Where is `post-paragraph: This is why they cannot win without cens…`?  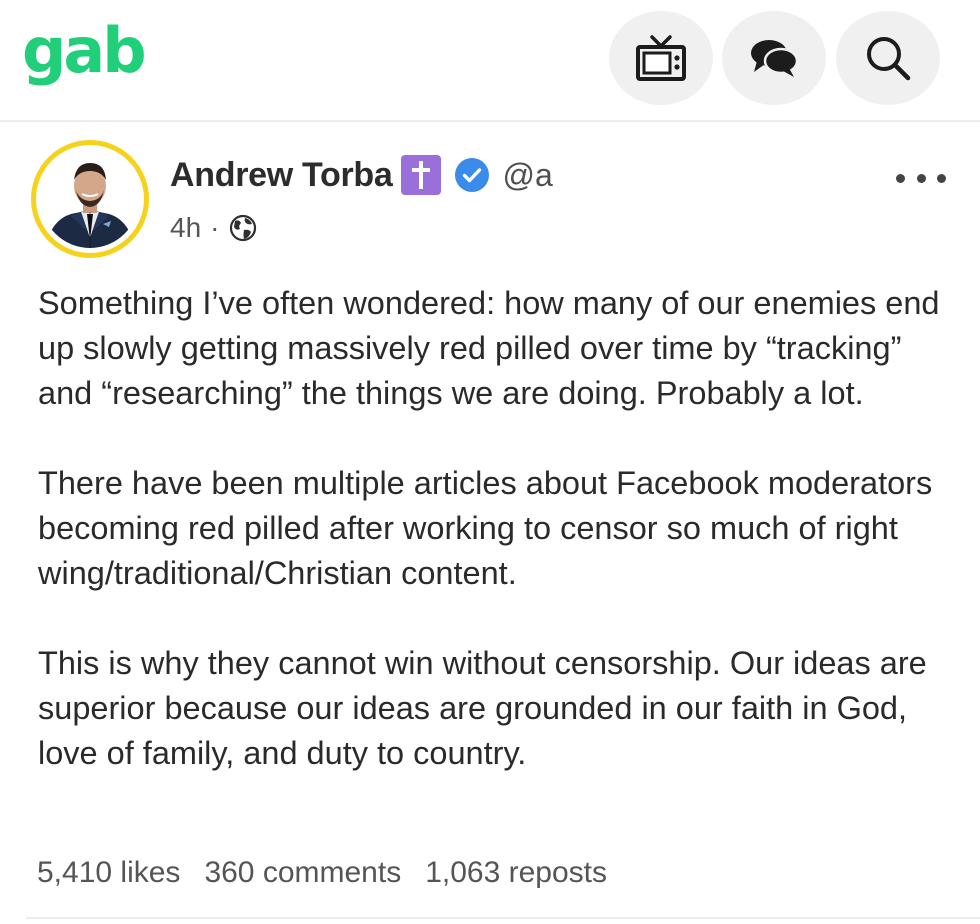
post-paragraph: This is why they cannot win without cens… is located at coordinates (482, 708).